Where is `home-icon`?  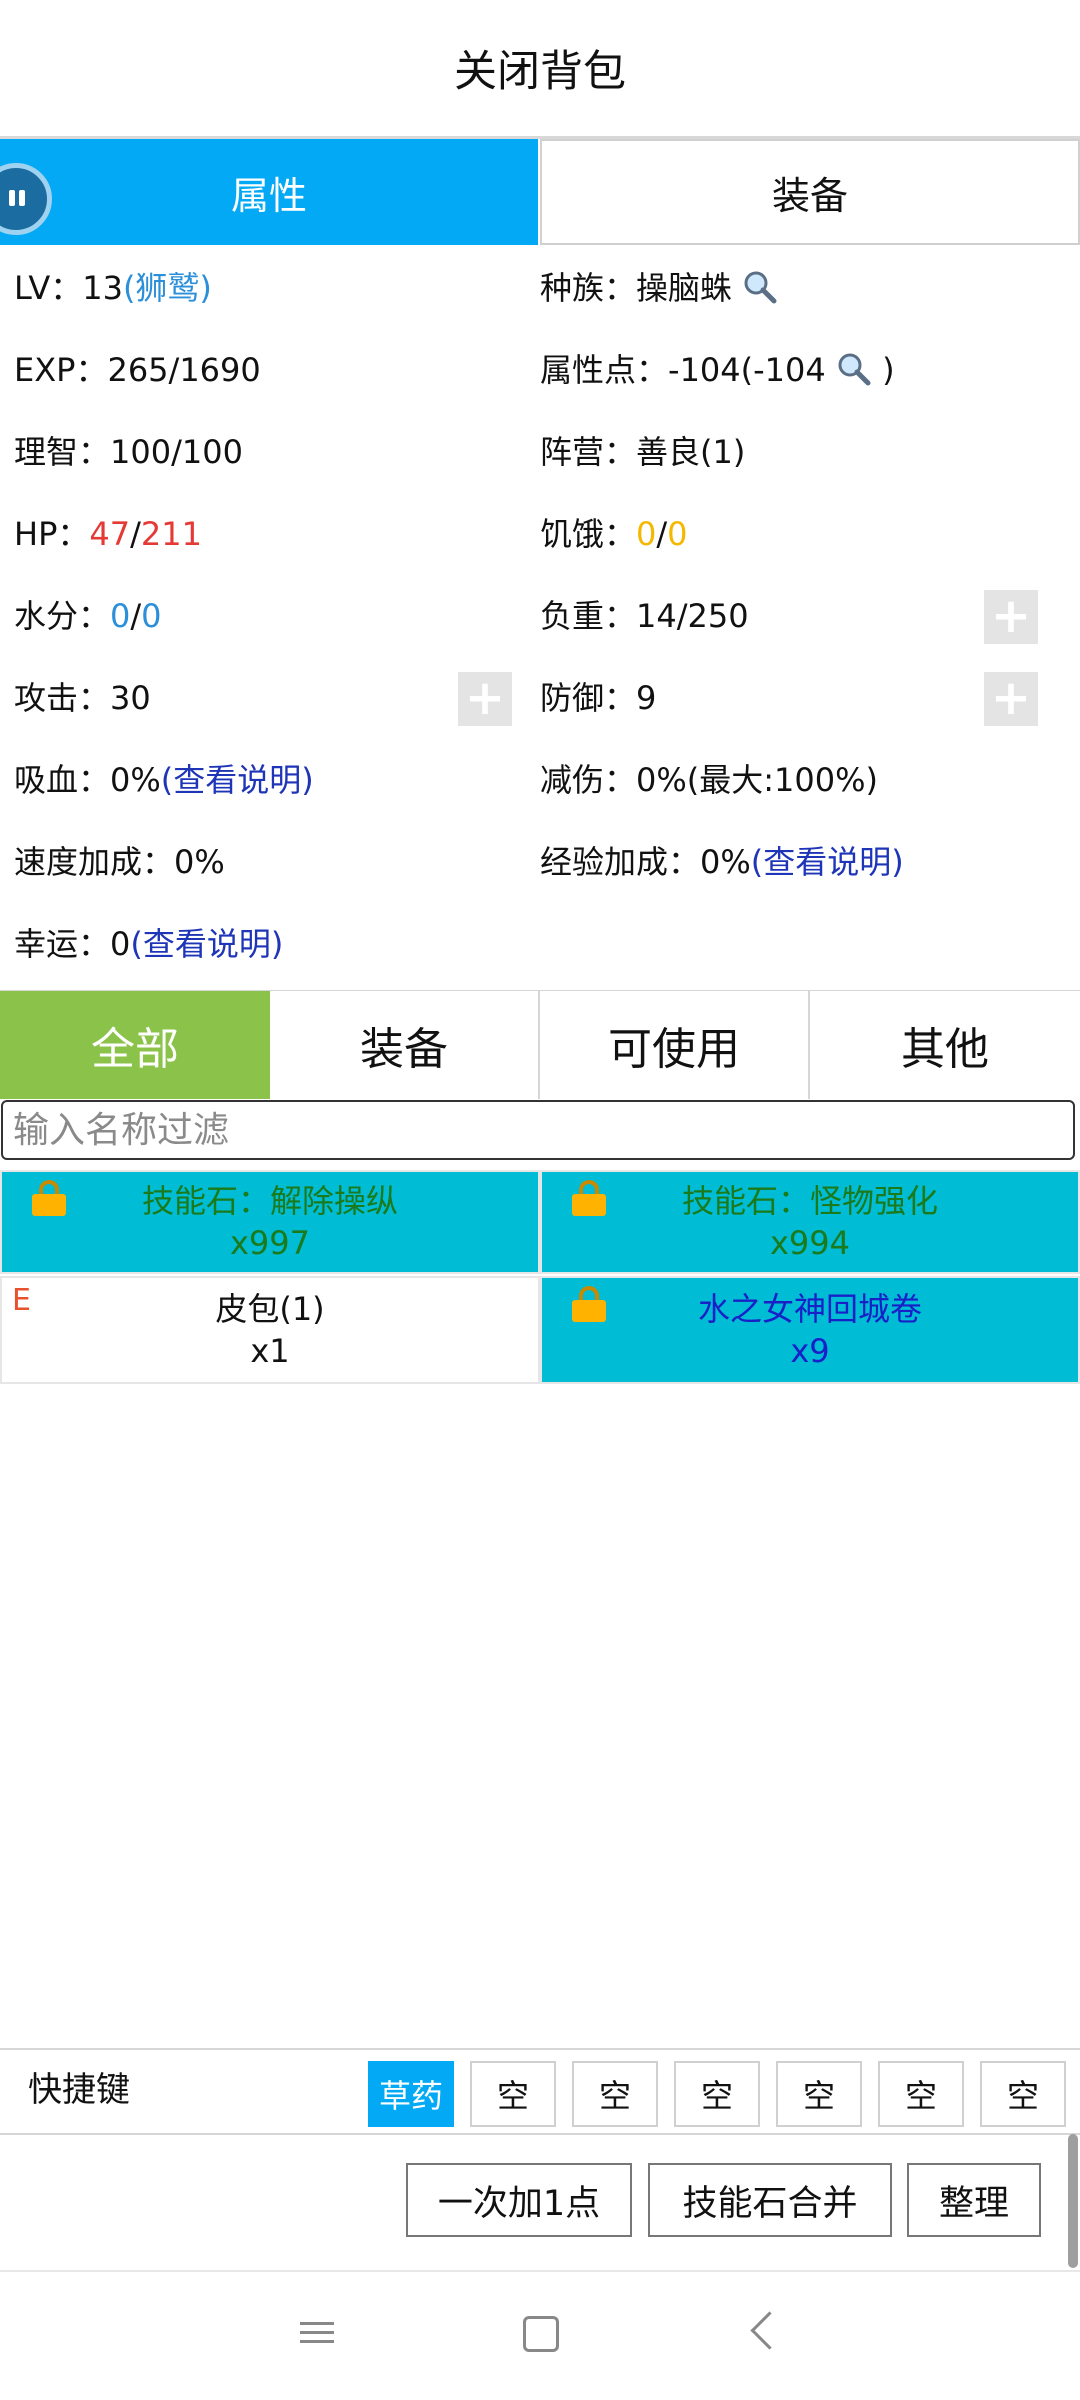 home-icon is located at coordinates (541, 2334).